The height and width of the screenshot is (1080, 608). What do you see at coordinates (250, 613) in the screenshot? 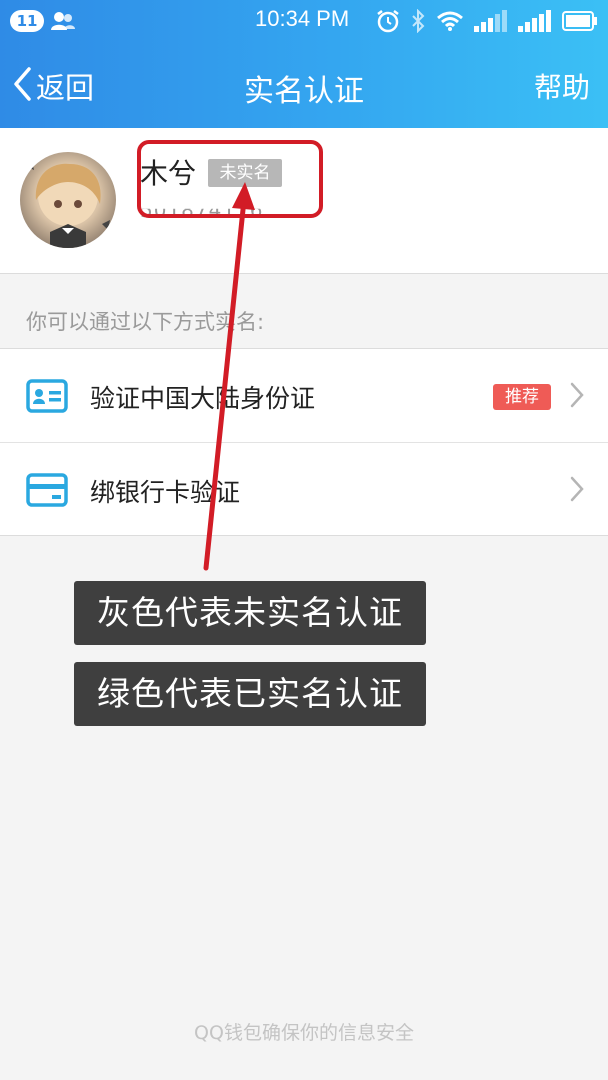
I see `annotation-gray-note: 灰色代表未实名认证` at bounding box center [250, 613].